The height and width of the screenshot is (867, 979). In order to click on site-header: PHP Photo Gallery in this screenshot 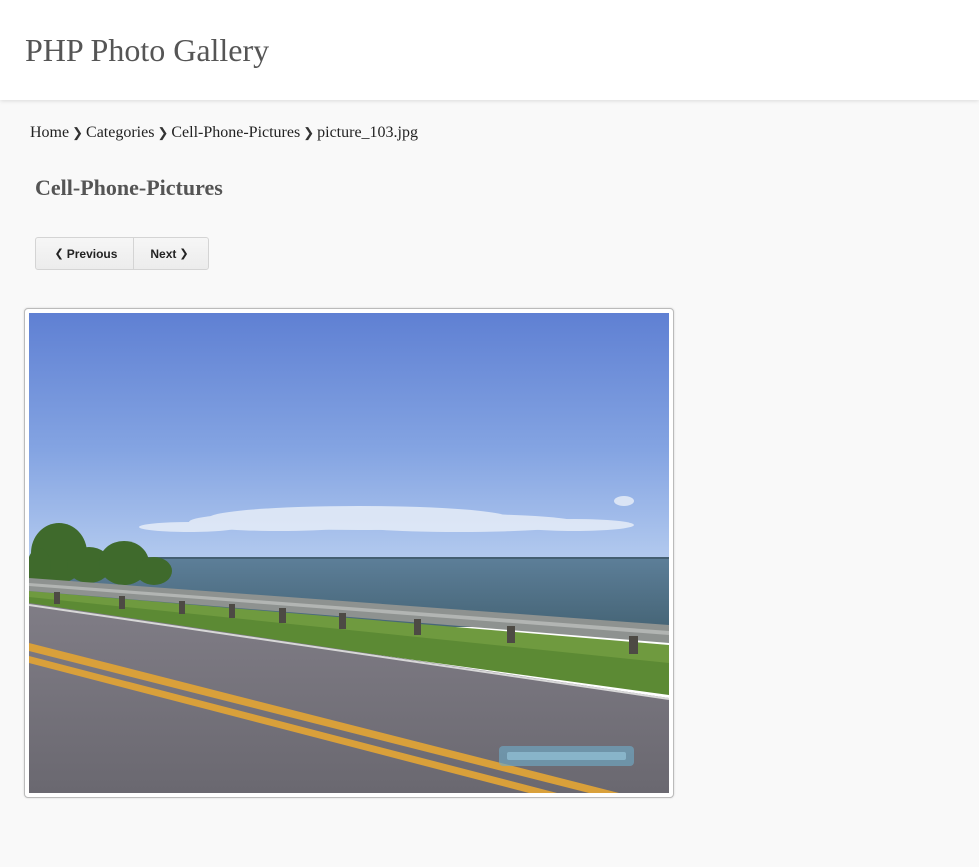, I will do `click(489, 50)`.